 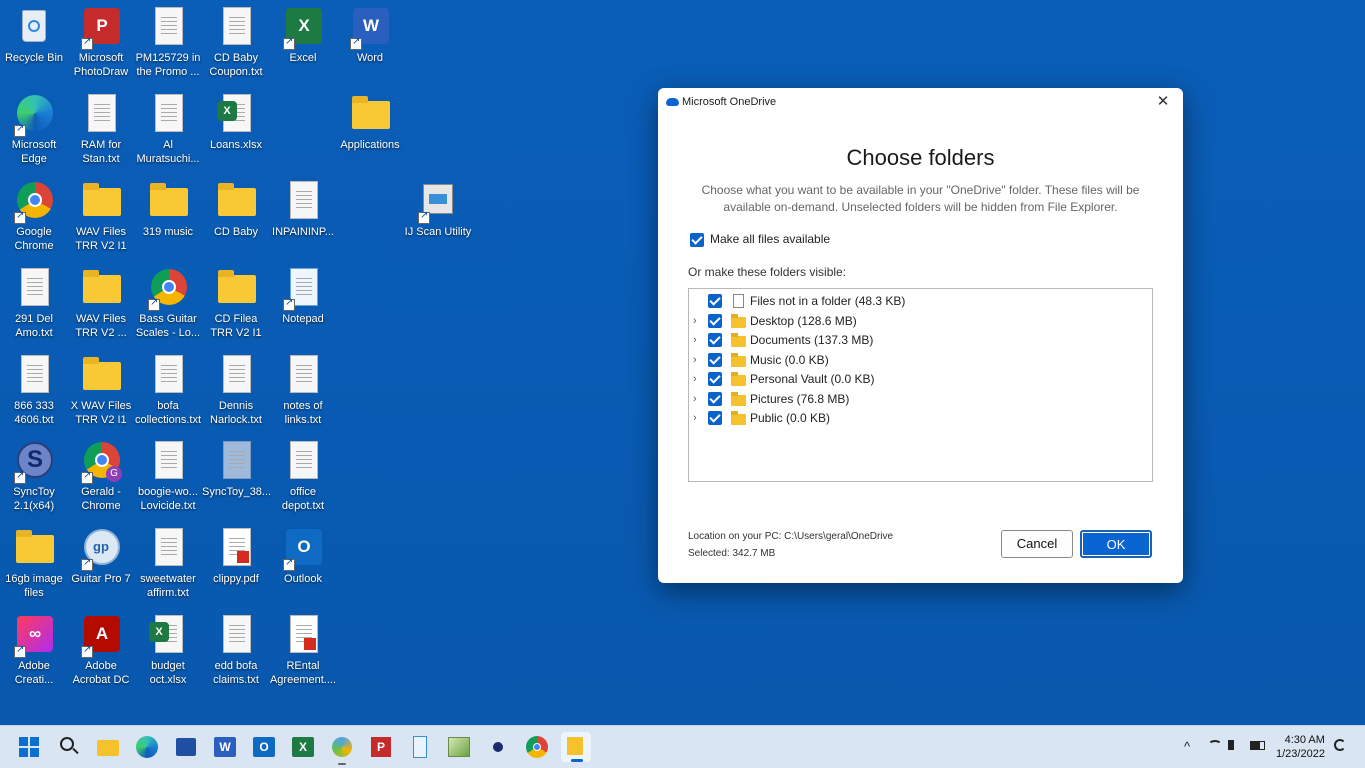 What do you see at coordinates (101, 129) in the screenshot?
I see `text-file-shortcut: RAM for Stan.txt` at bounding box center [101, 129].